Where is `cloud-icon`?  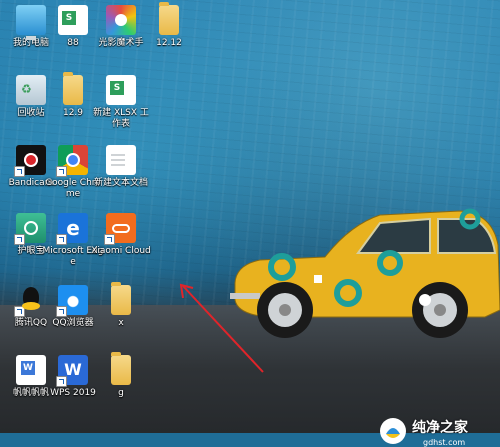 cloud-icon is located at coordinates (120, 229).